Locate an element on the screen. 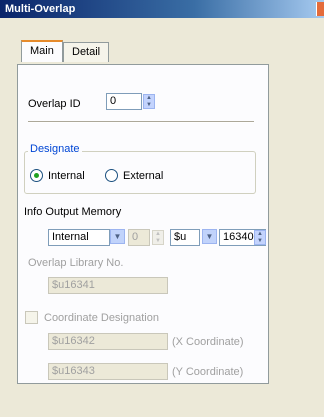  tab-detail-label: Detail is located at coordinates (86, 52).